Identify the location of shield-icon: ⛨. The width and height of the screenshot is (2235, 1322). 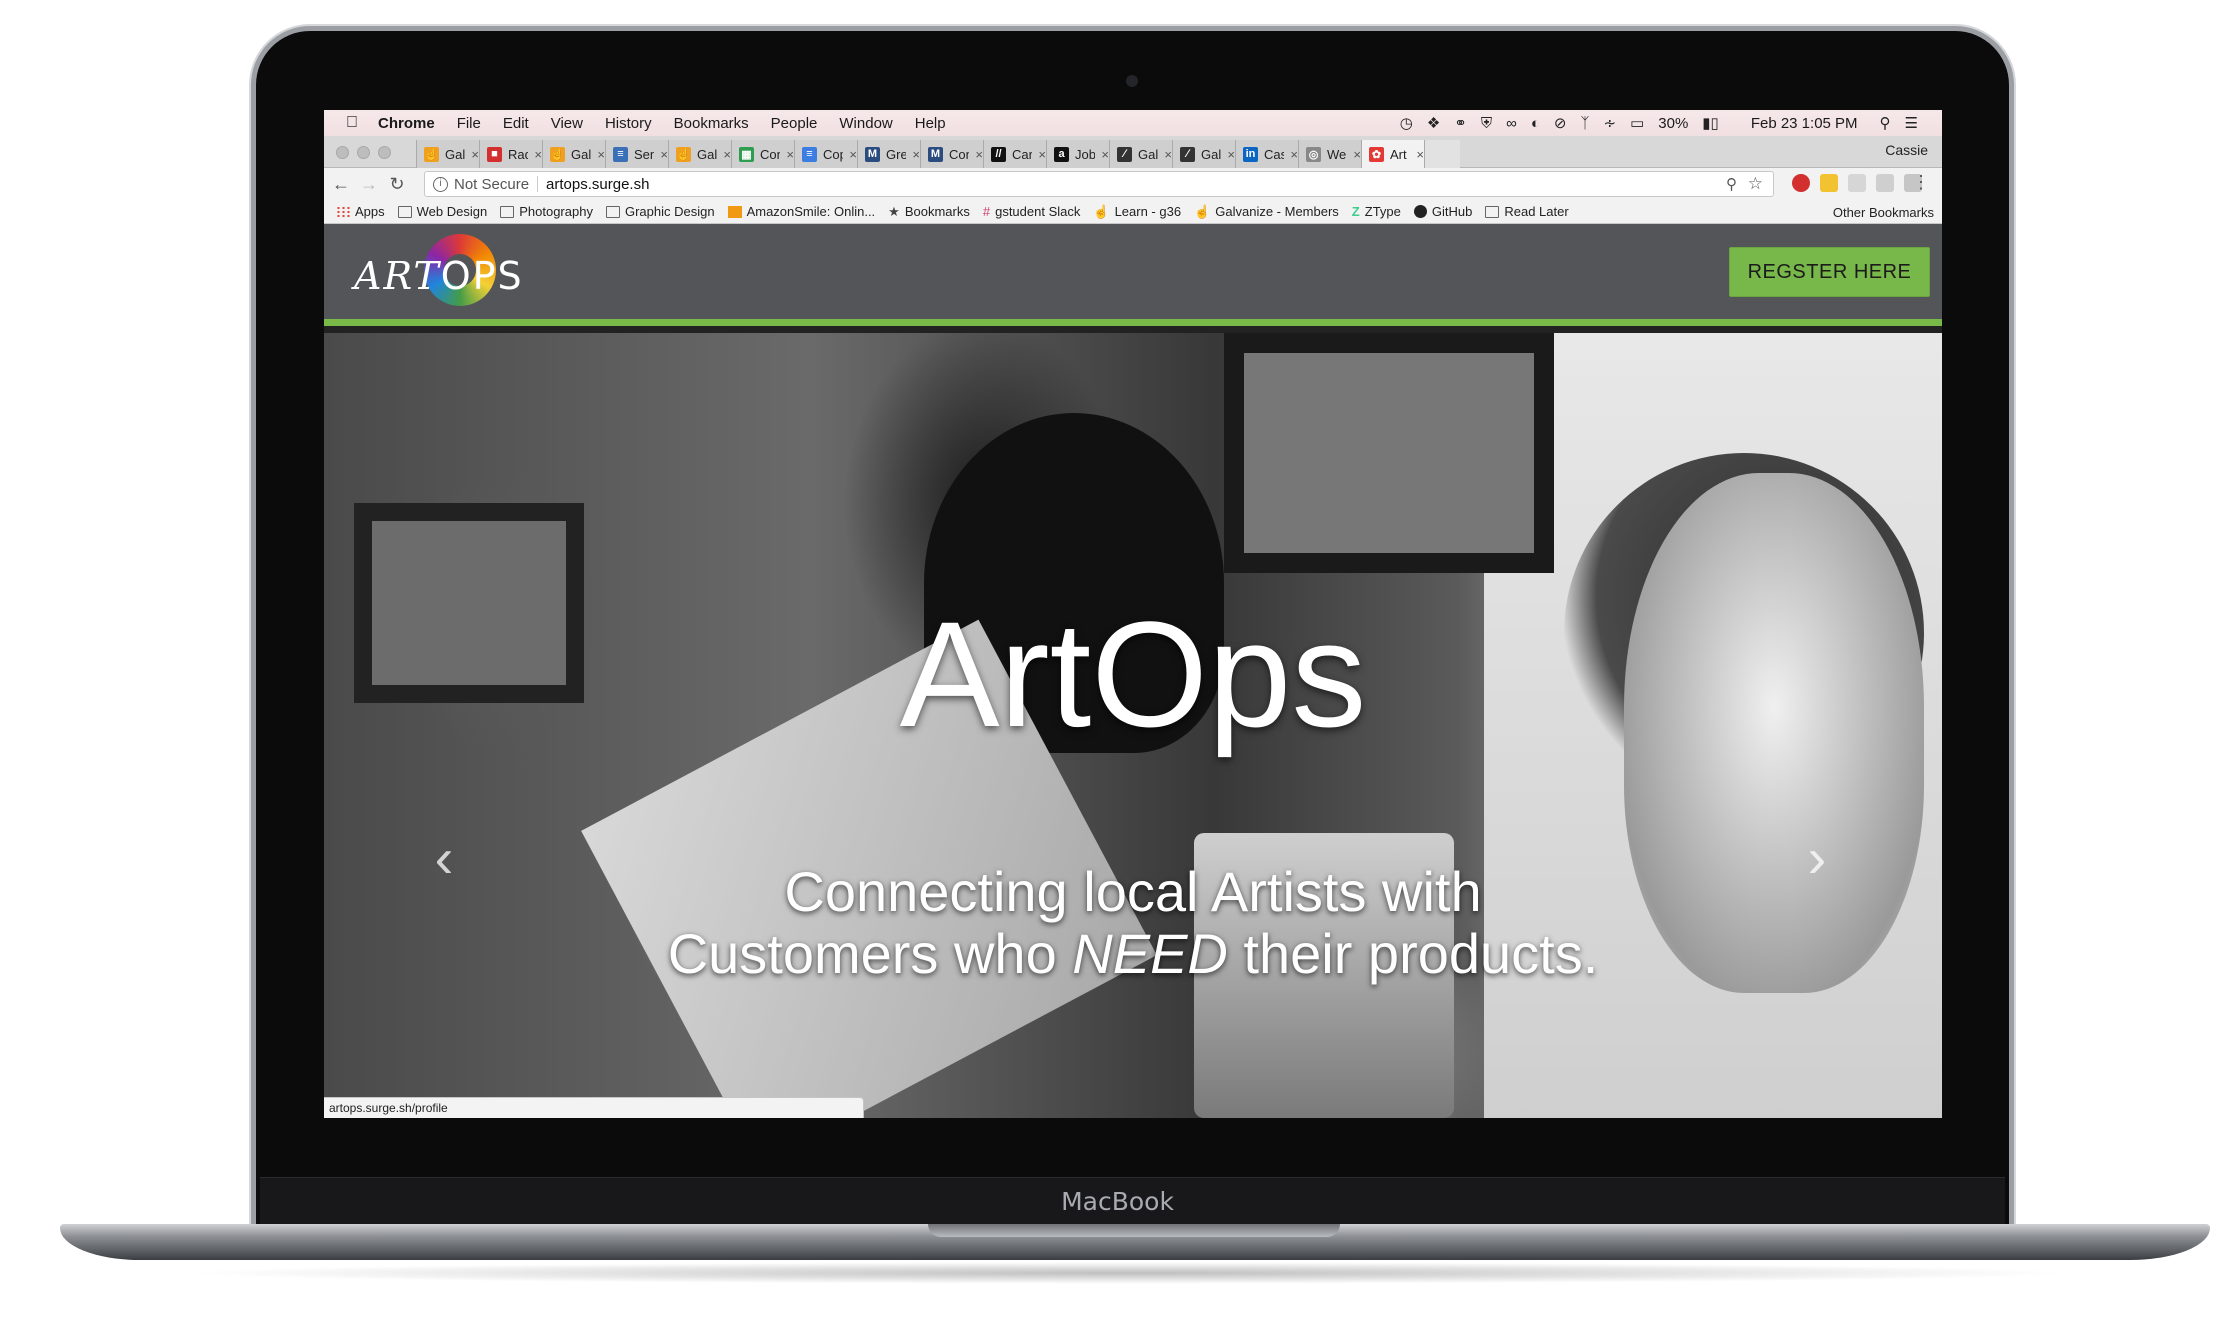
(1486, 123).